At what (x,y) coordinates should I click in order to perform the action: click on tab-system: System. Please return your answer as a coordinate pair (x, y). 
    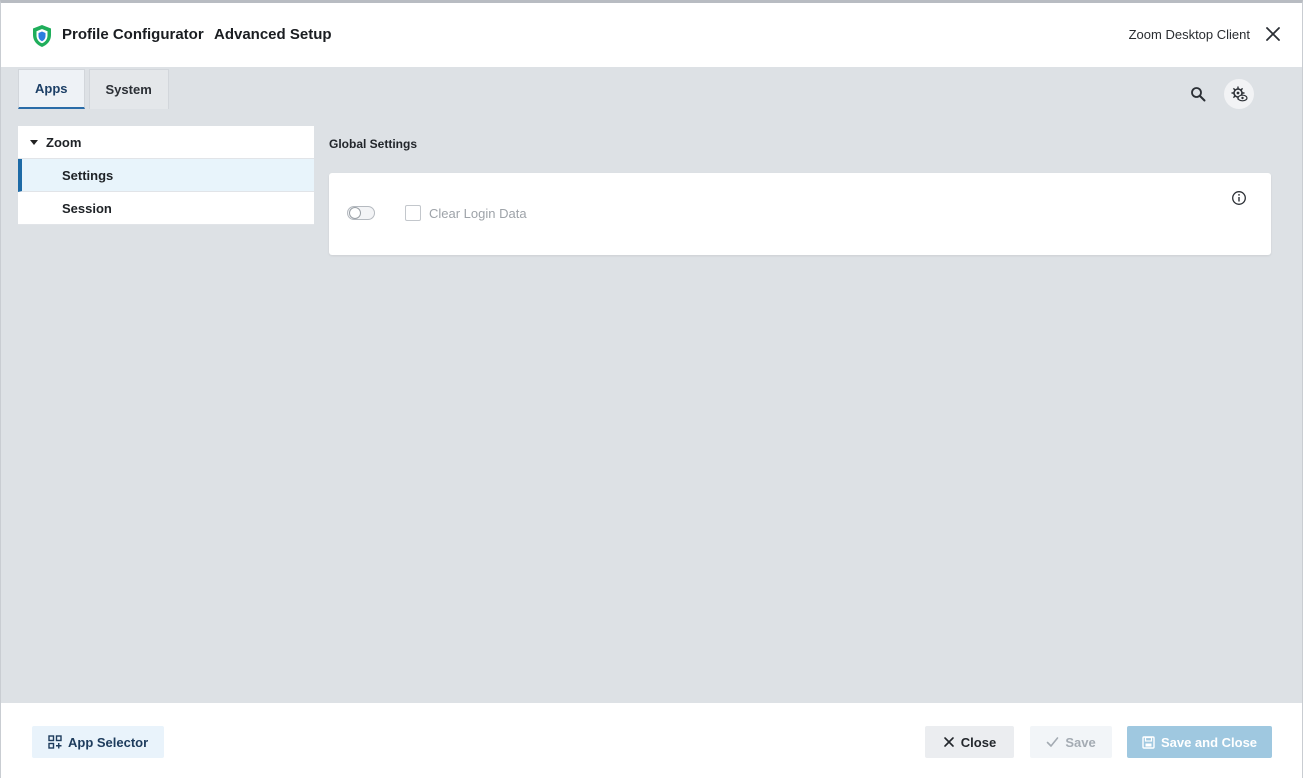
    Looking at the image, I should click on (128, 89).